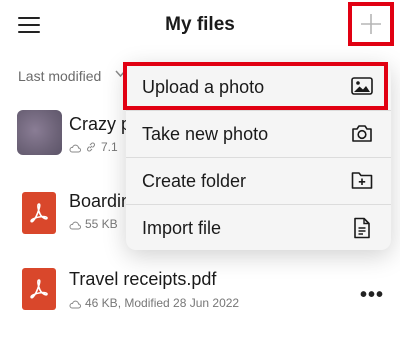 This screenshot has width=400, height=343. Describe the element at coordinates (200, 24) in the screenshot. I see `page-title: My files` at that location.